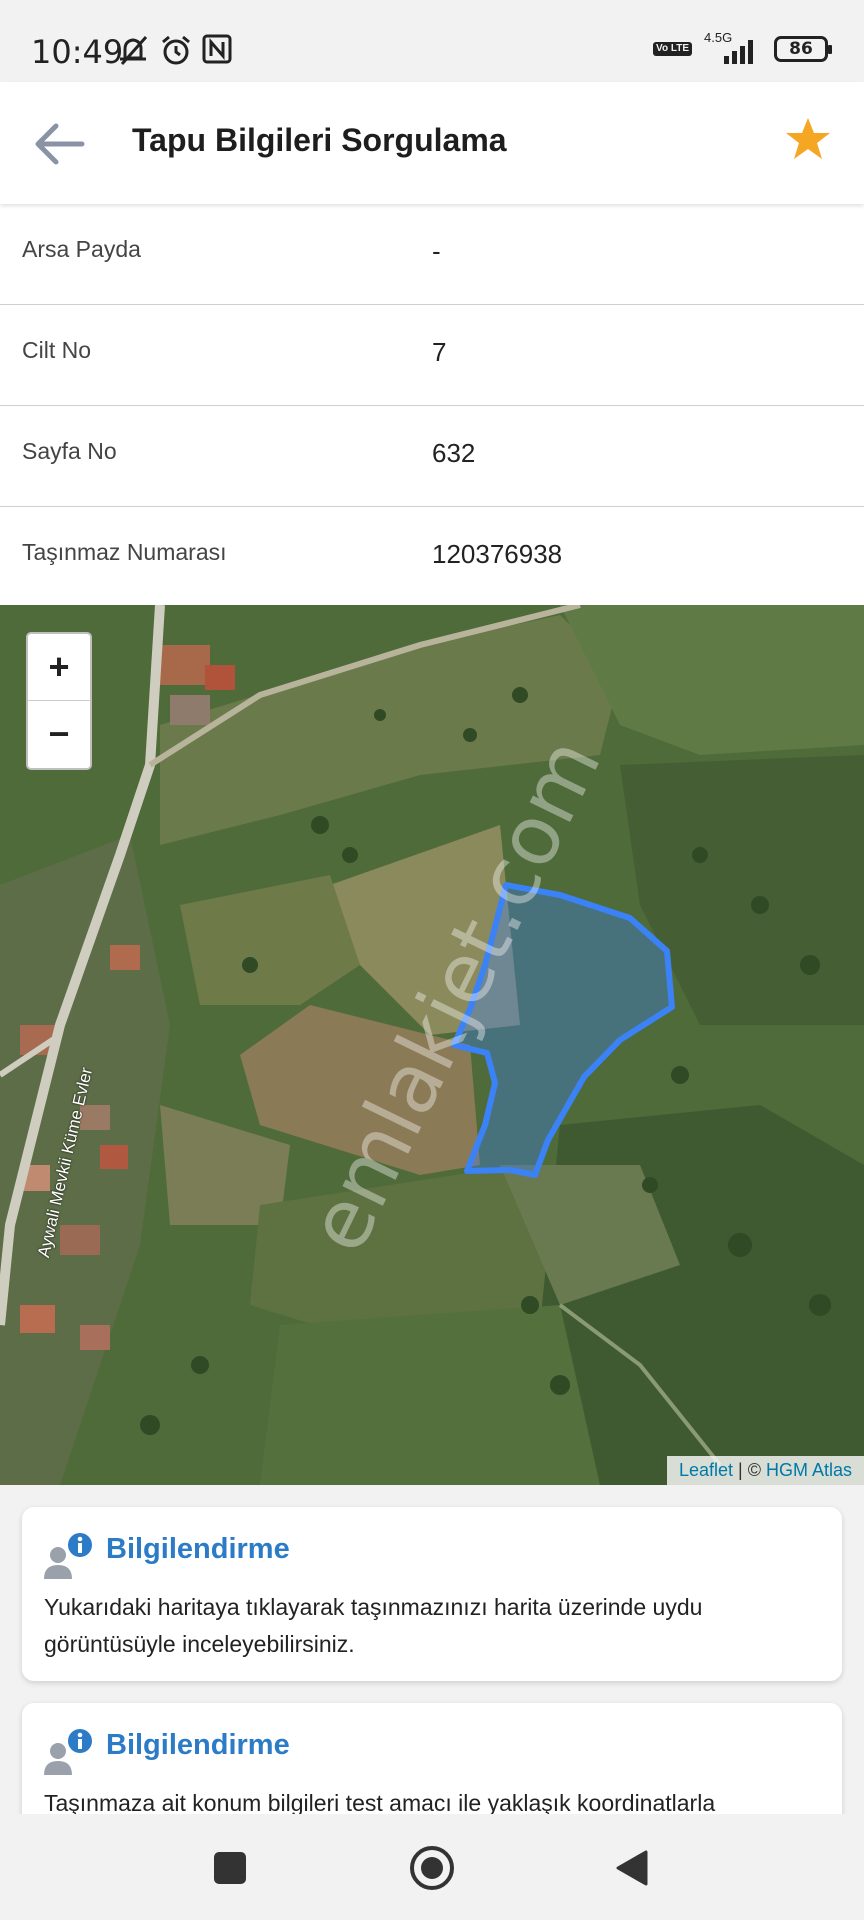 This screenshot has height=1920, width=864. I want to click on signal-indicator: 4.5G, so click(733, 47).